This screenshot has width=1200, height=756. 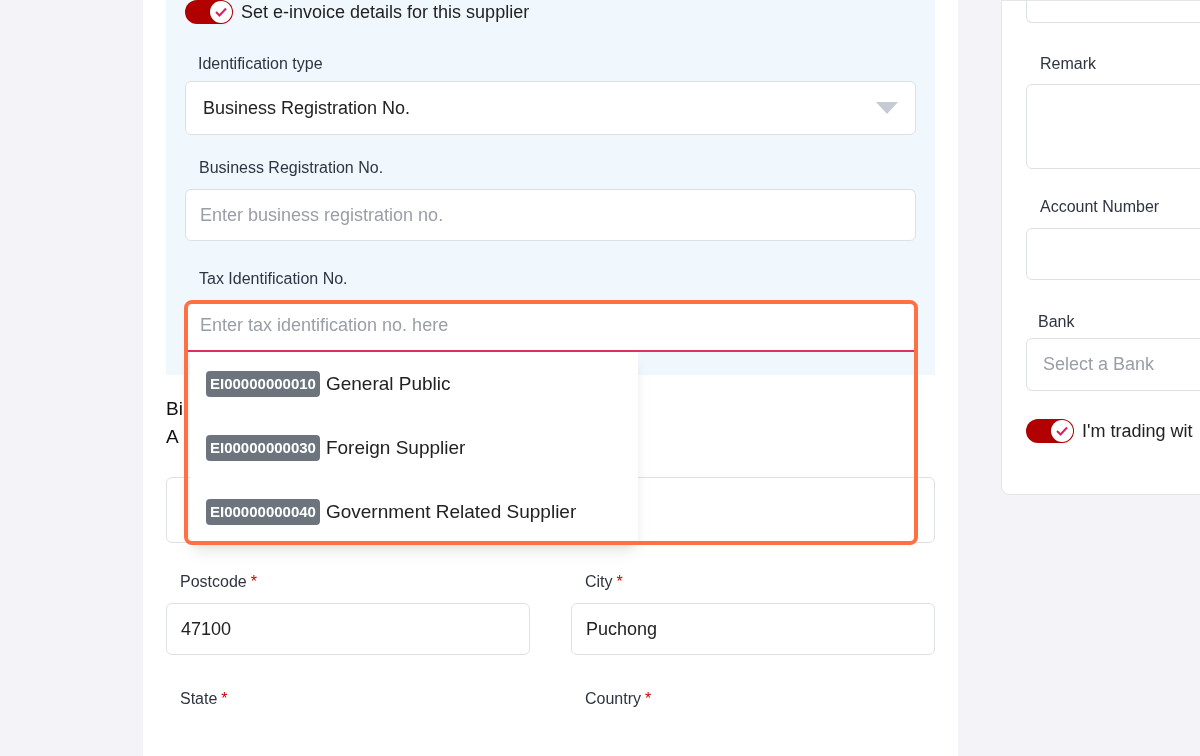 What do you see at coordinates (174, 409) in the screenshot?
I see `section-heading: Bi` at bounding box center [174, 409].